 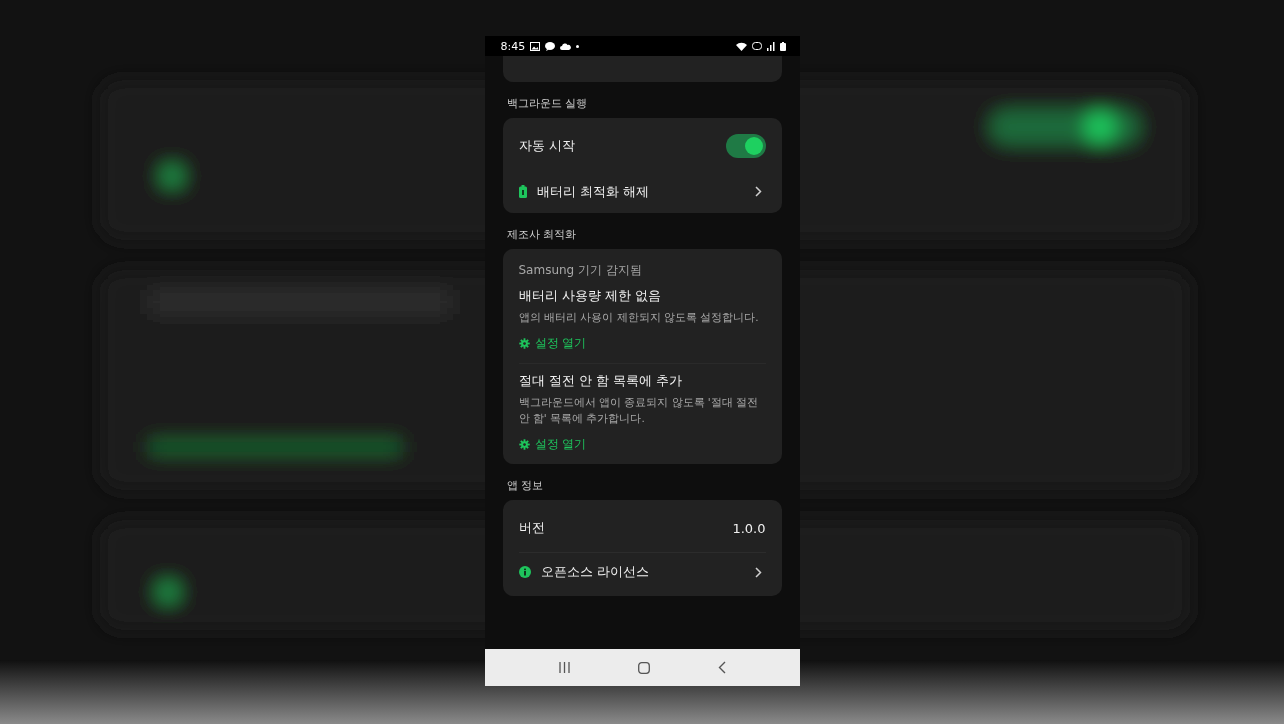 What do you see at coordinates (590, 296) in the screenshot?
I see `step-title: 배터리 사용량 제한 없음` at bounding box center [590, 296].